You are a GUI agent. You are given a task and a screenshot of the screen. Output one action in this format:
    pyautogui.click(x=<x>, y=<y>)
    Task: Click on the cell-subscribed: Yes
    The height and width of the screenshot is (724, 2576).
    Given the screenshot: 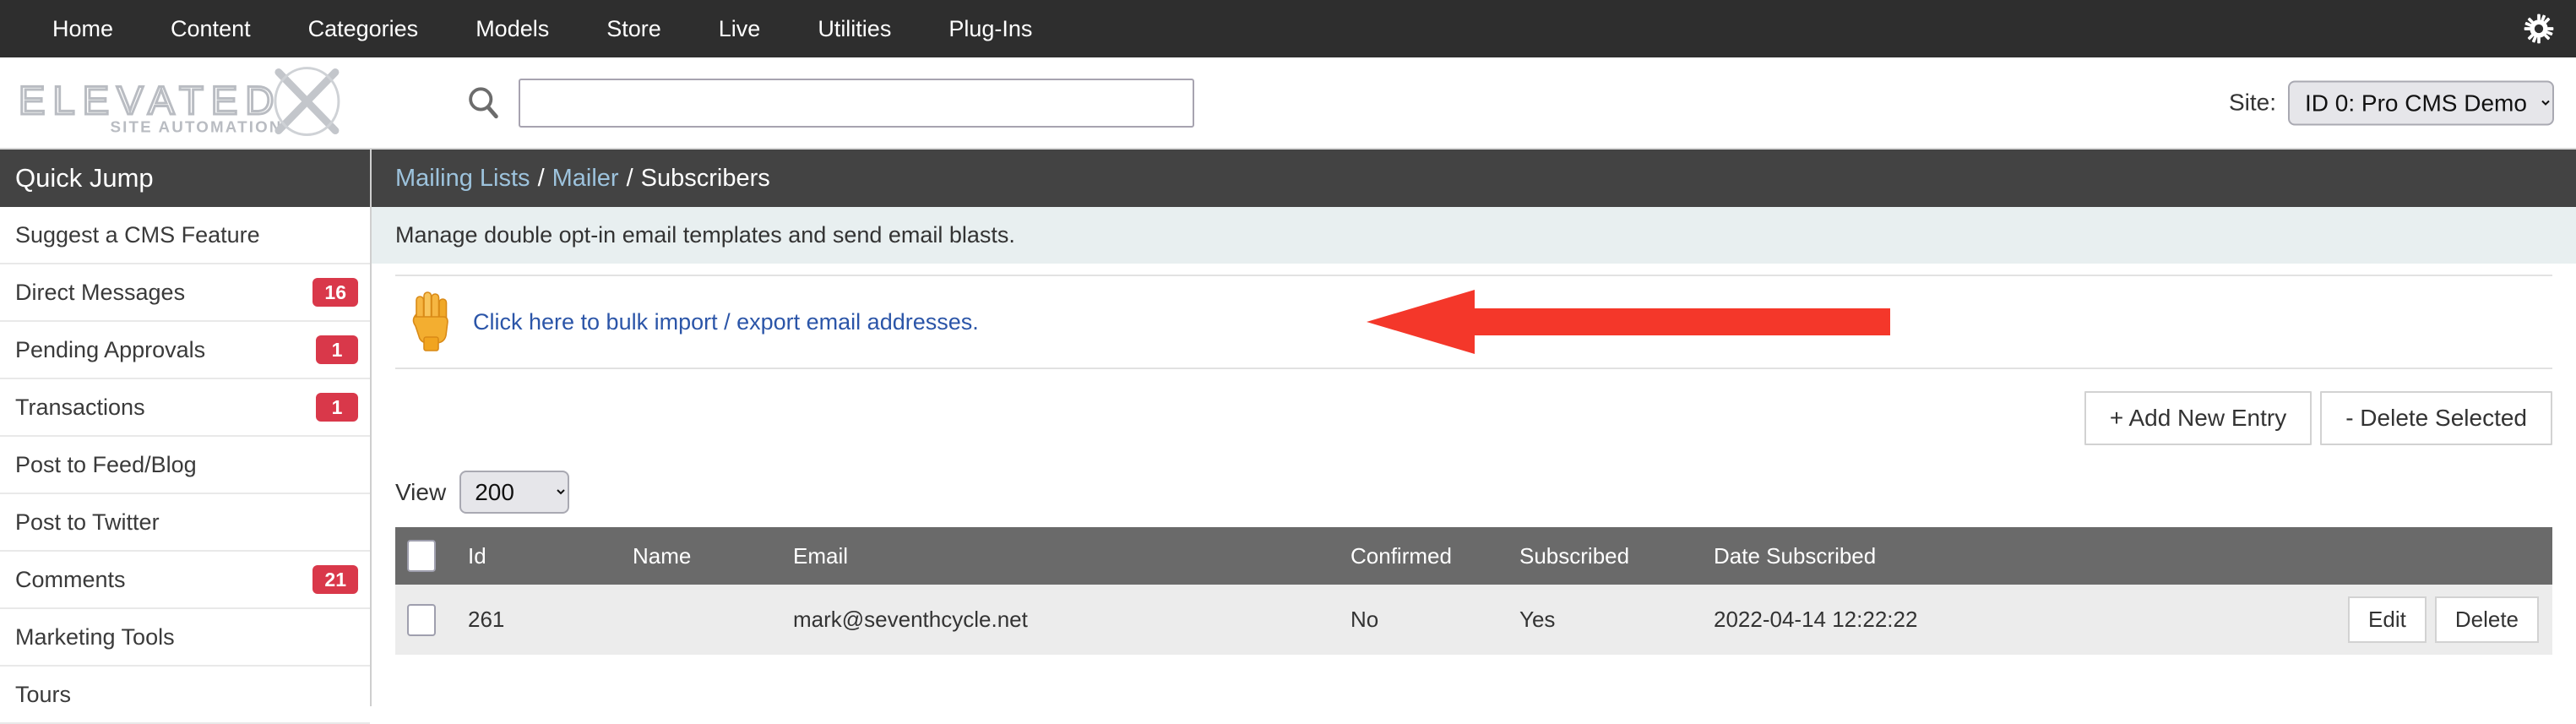 What is the action you would take?
    pyautogui.click(x=1537, y=619)
    